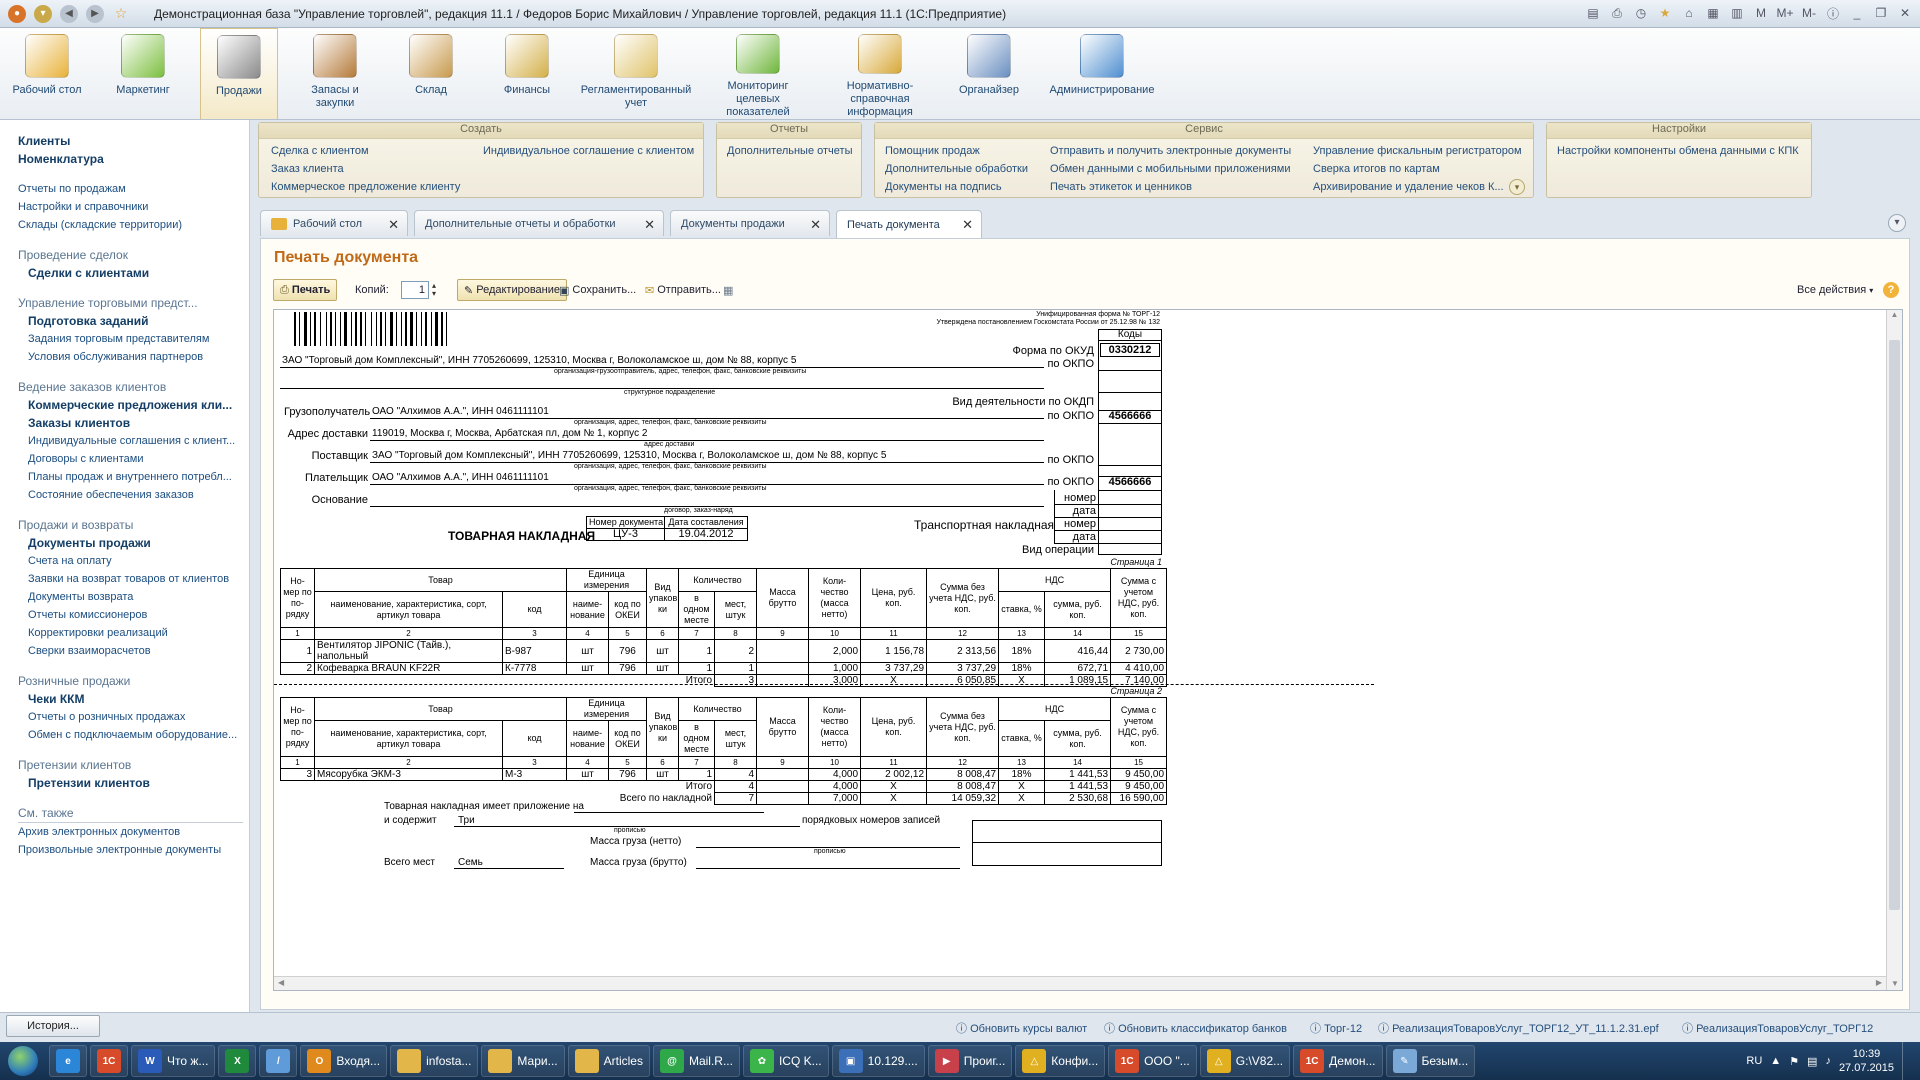 This screenshot has height=1080, width=1920. Describe the element at coordinates (750, 223) in the screenshot. I see `tab-sales-documents: Документы продажи ✕` at that location.